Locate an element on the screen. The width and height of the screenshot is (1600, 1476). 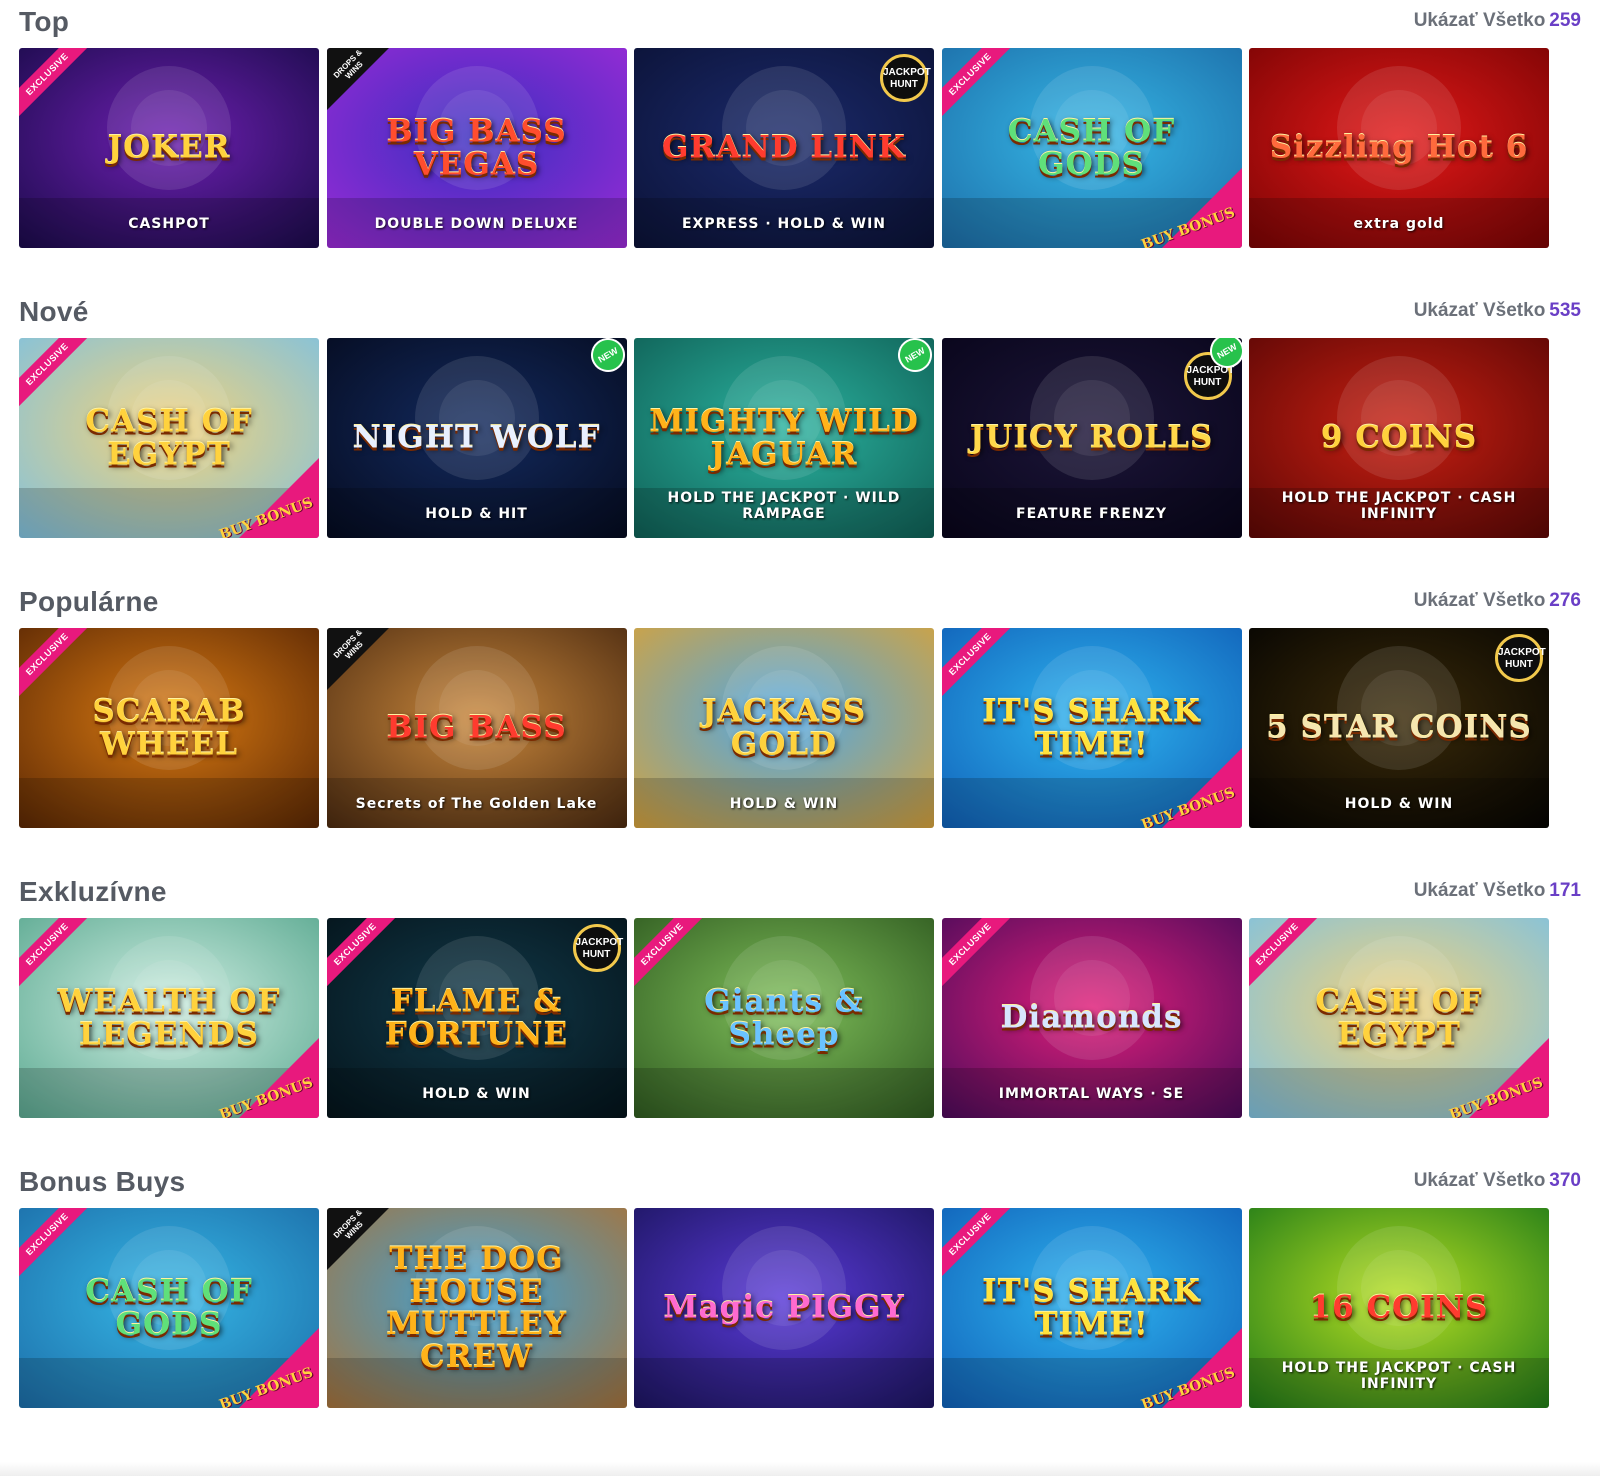
game-title: Magic PIGGY is located at coordinates (784, 1307).